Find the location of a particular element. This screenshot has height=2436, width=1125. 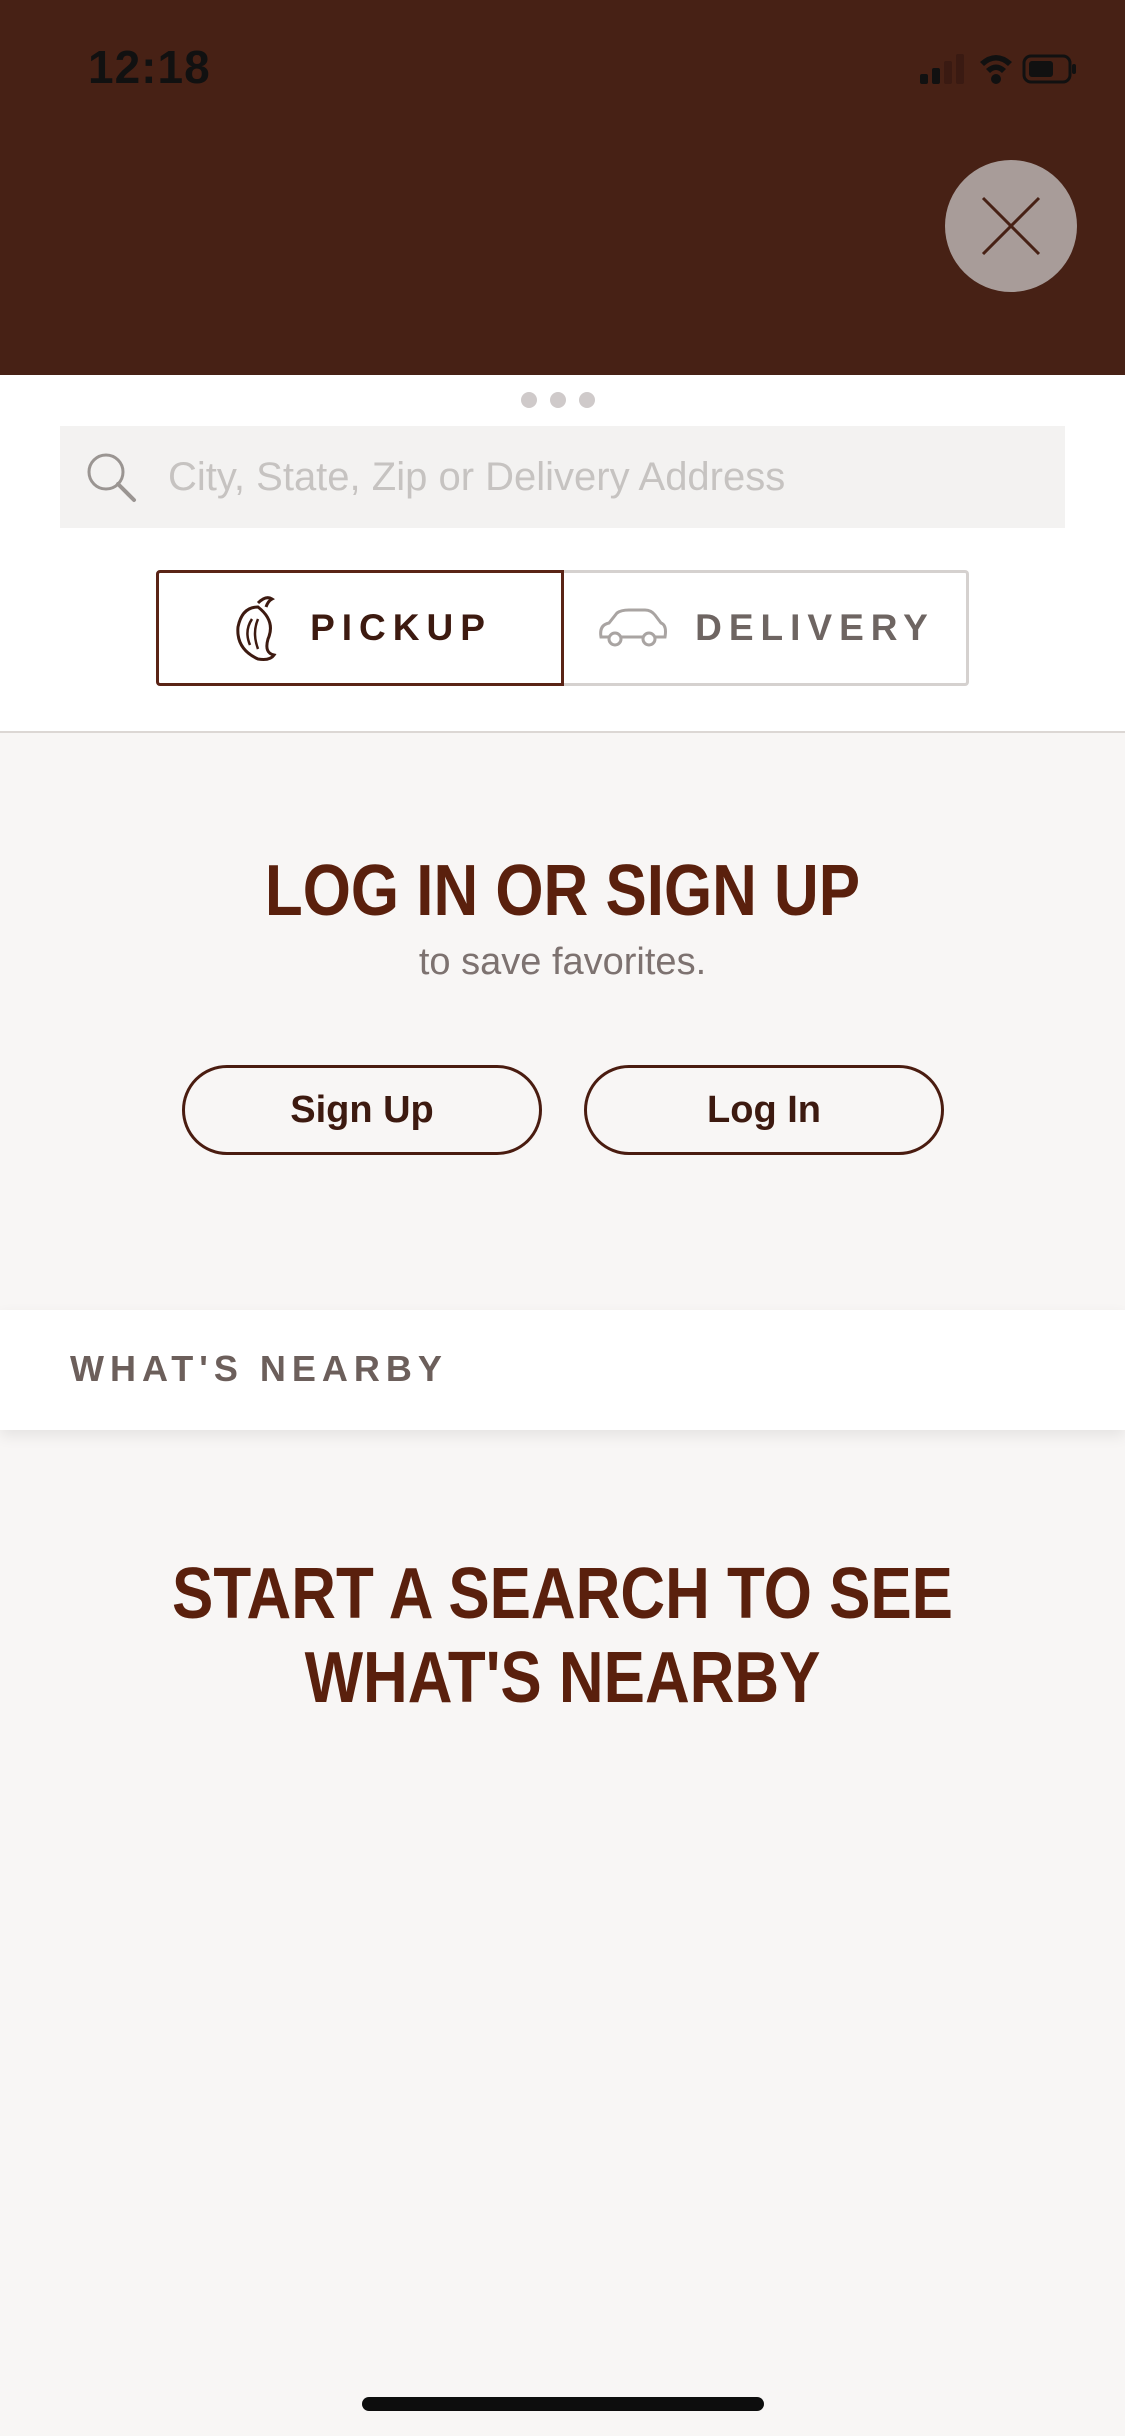

close-icon is located at coordinates (1011, 226).